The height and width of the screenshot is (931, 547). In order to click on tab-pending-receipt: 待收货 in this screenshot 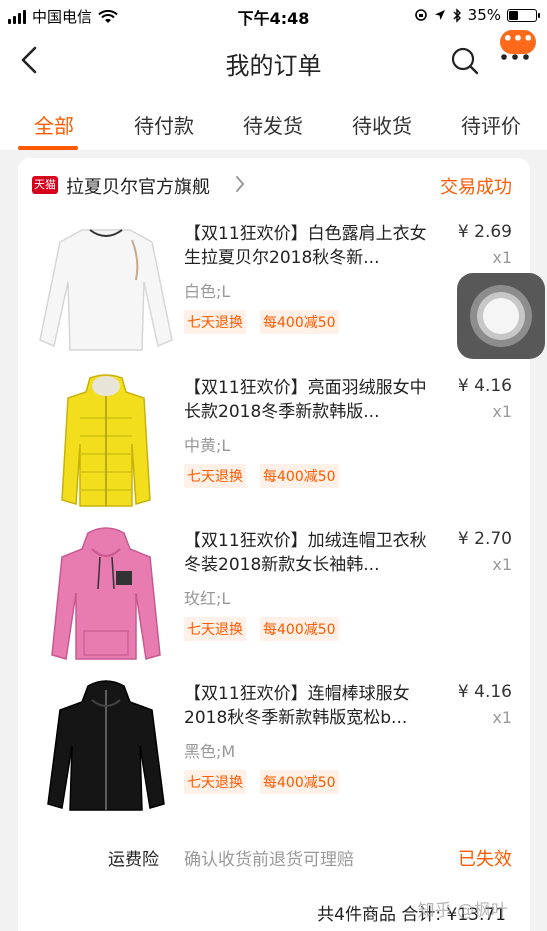, I will do `click(382, 124)`.